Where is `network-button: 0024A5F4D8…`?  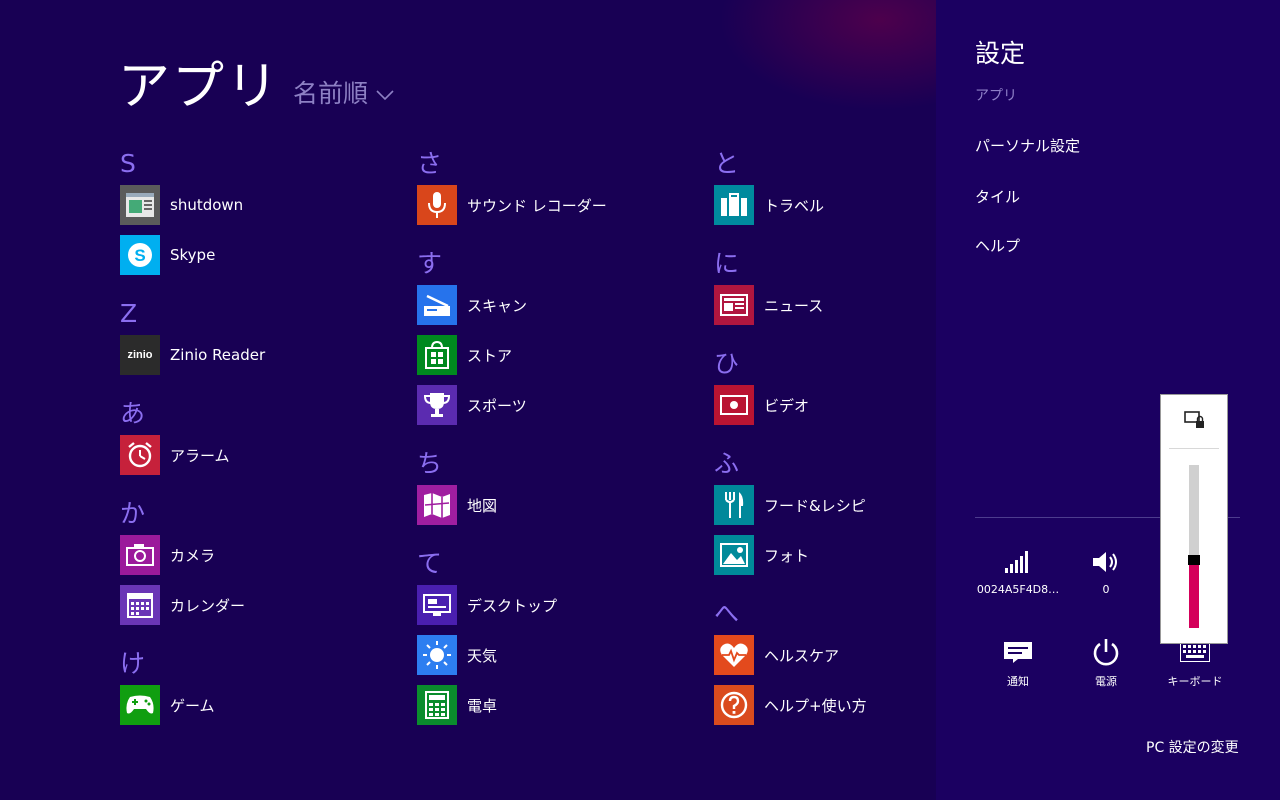
network-button: 0024A5F4D8… is located at coordinates (1018, 571).